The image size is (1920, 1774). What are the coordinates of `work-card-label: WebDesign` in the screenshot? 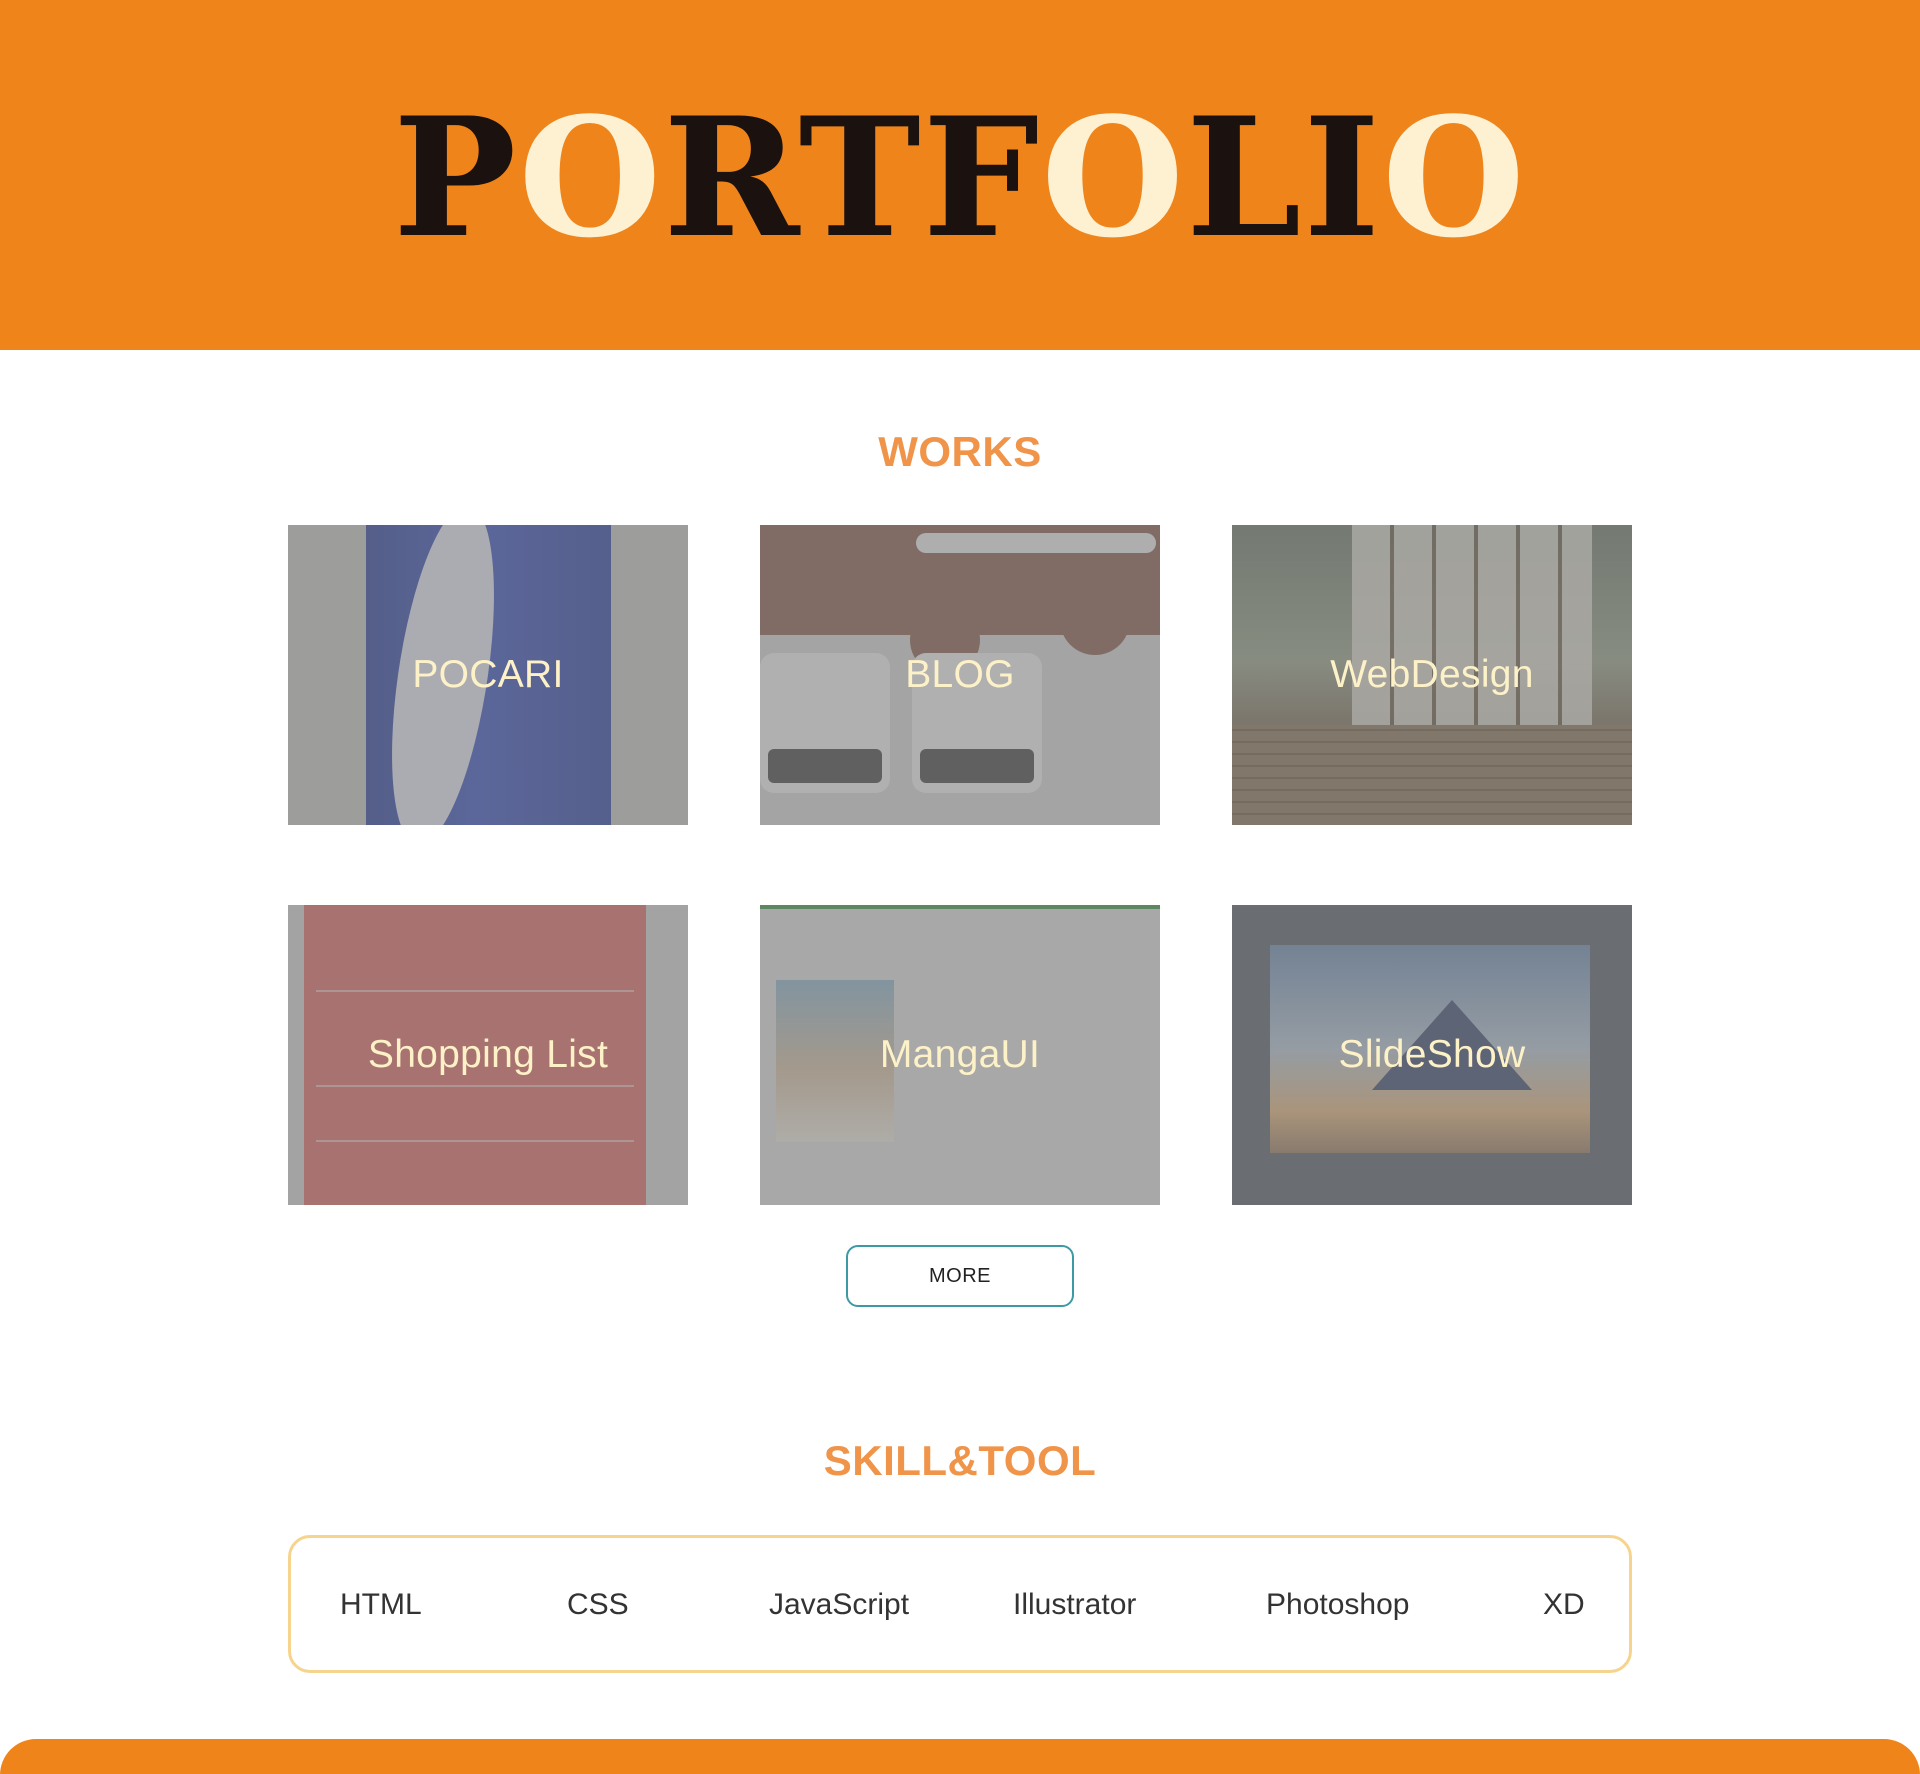 It's located at (1432, 674).